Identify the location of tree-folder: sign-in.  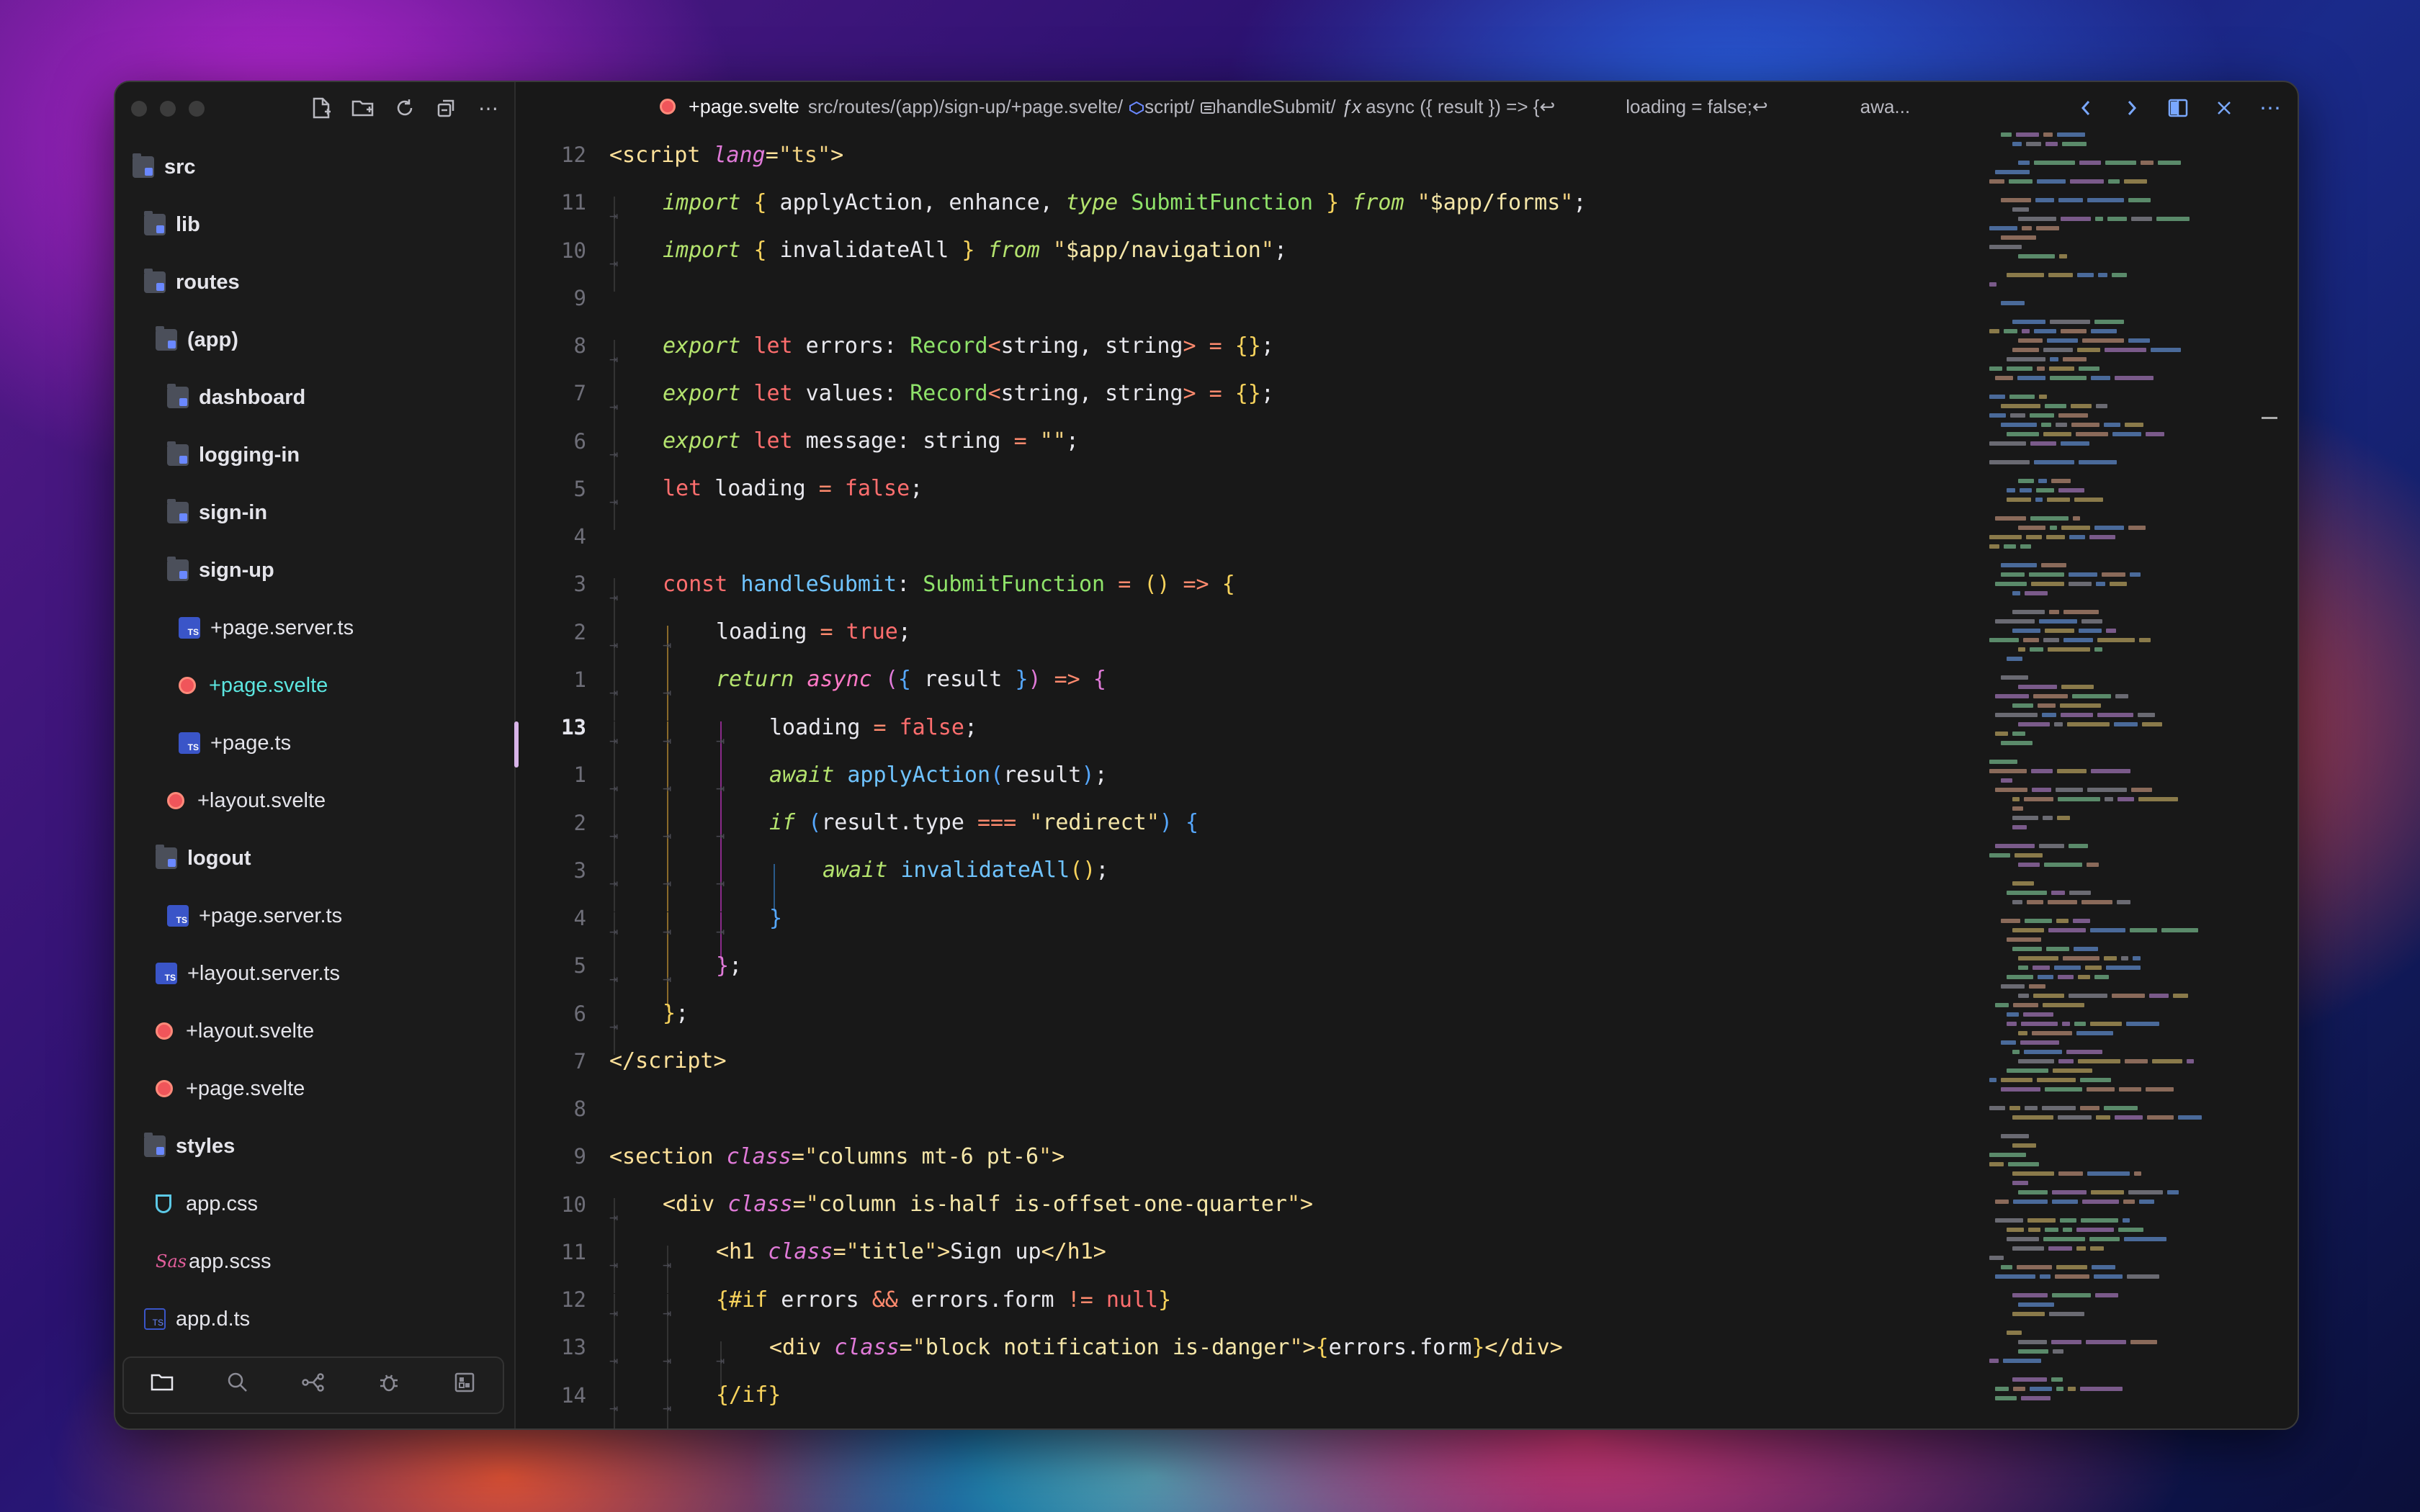
(314, 512).